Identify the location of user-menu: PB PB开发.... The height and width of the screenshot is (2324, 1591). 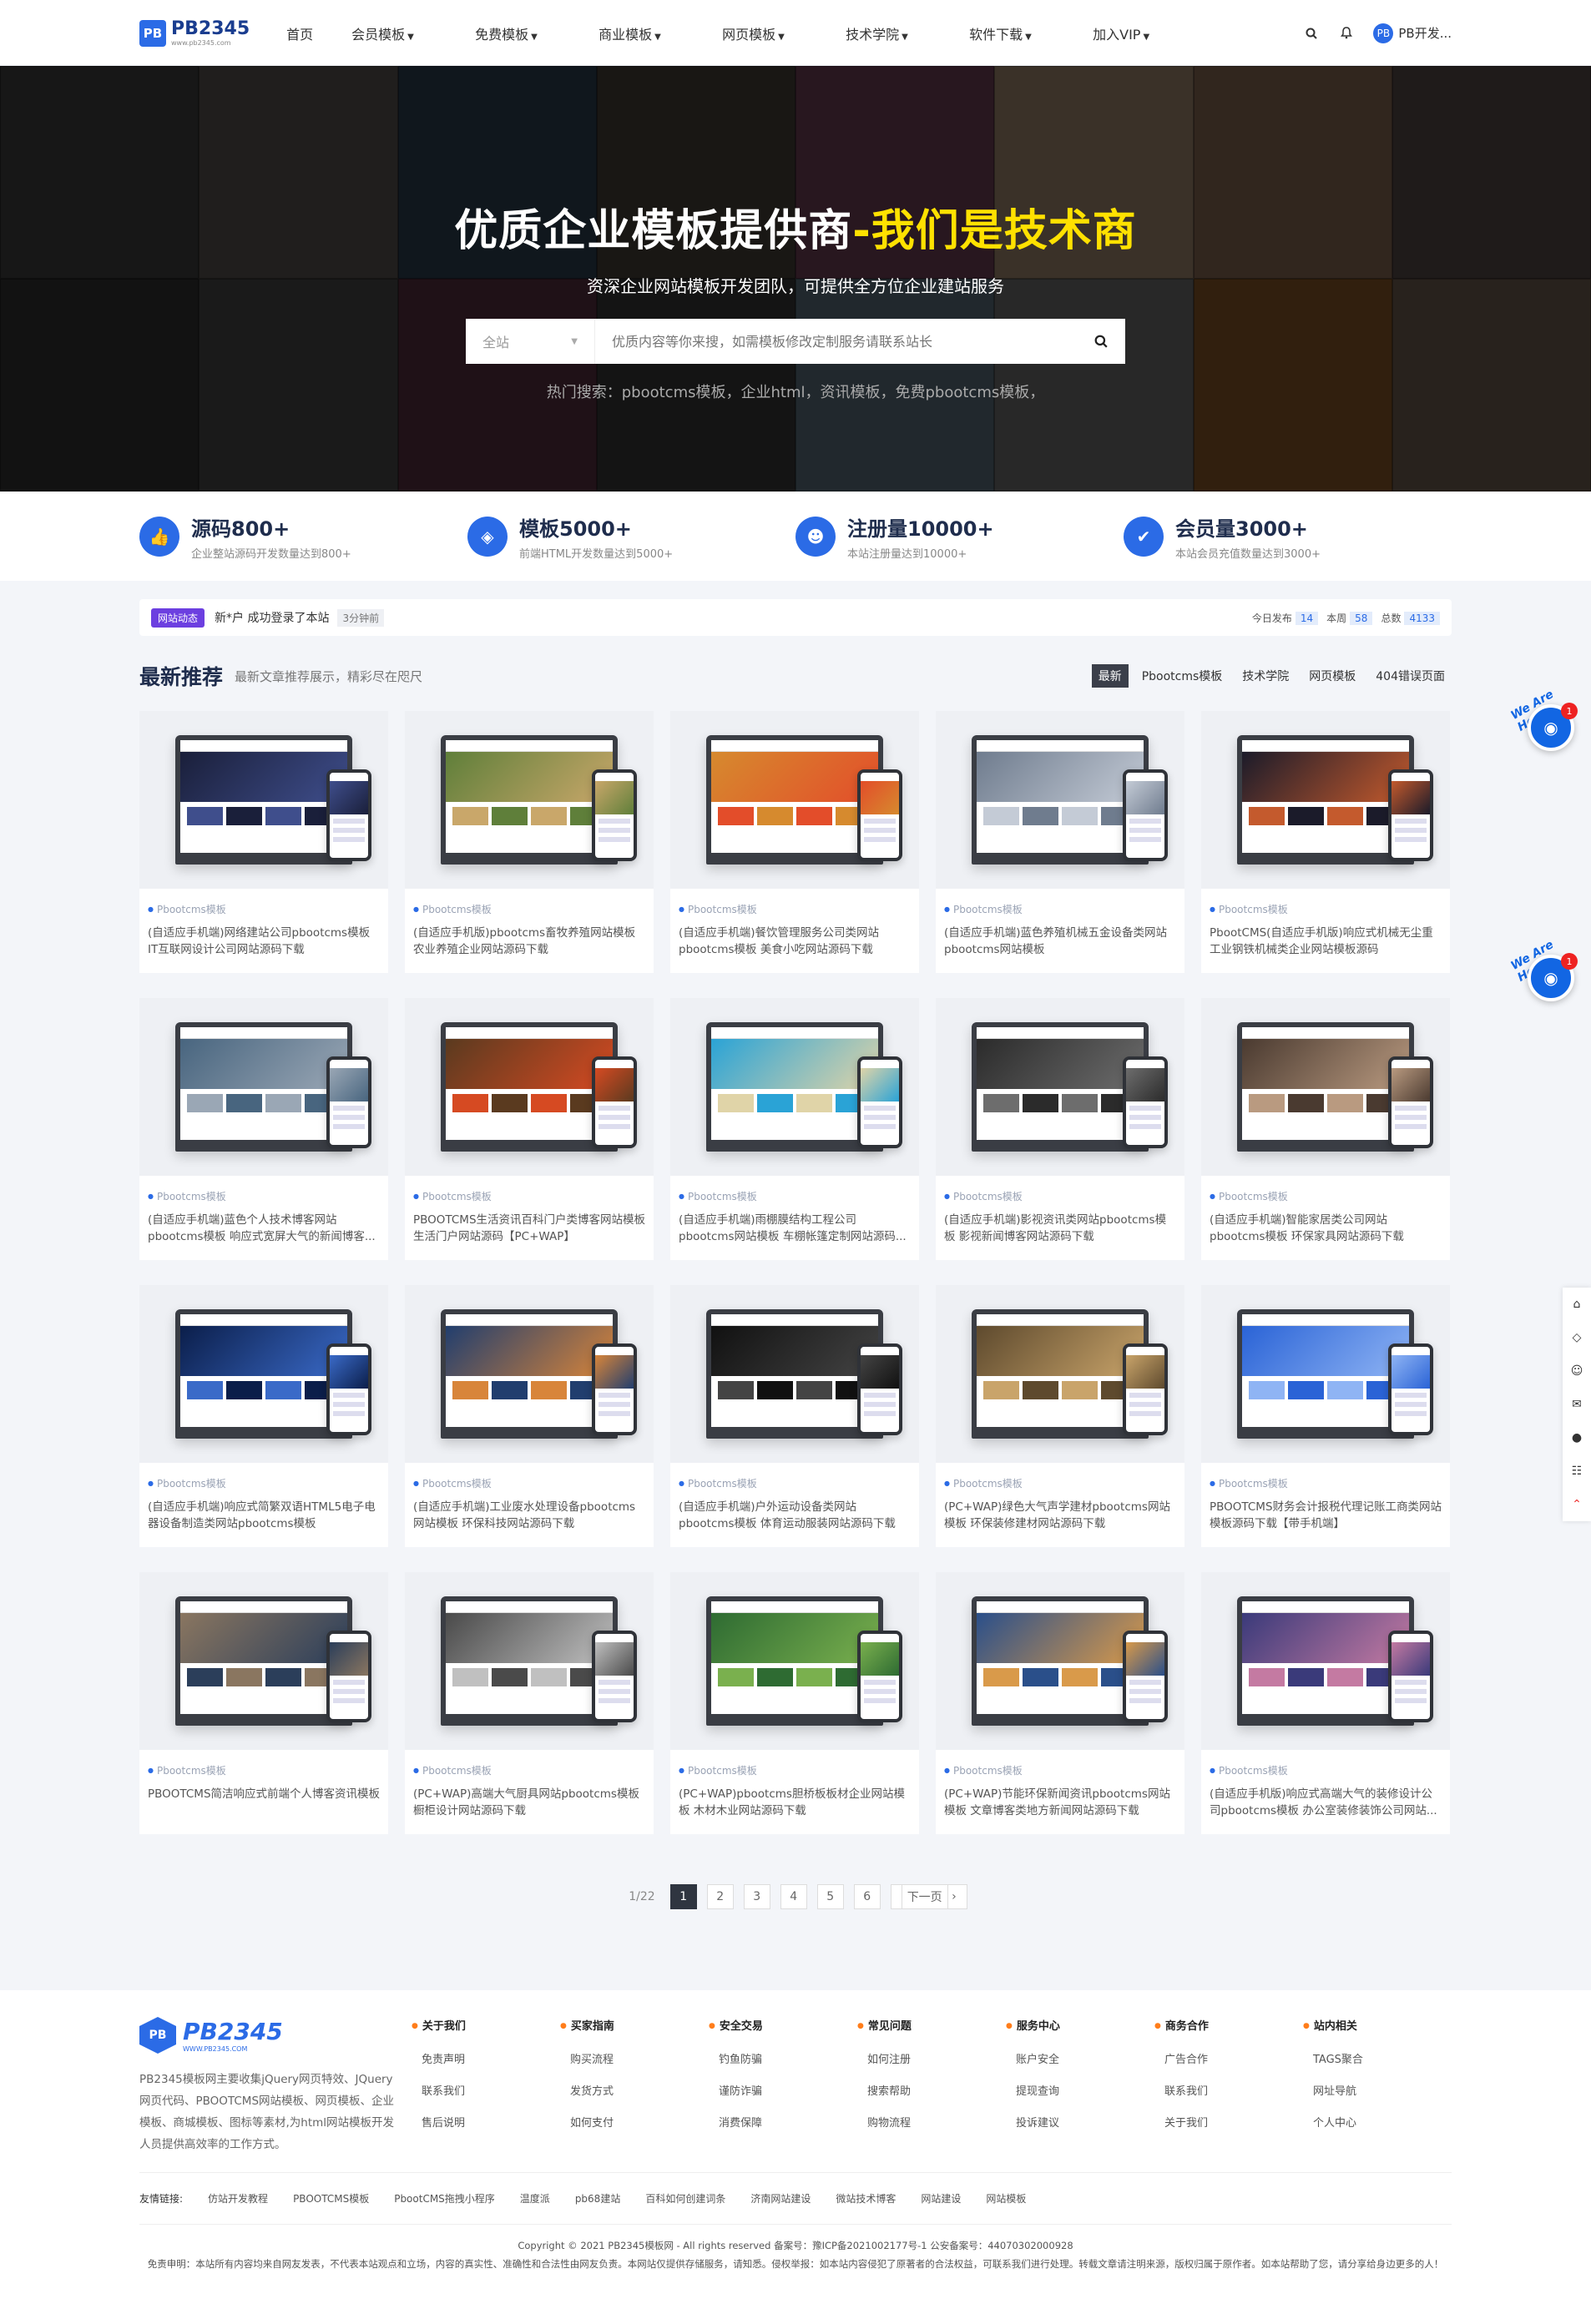
(1412, 33).